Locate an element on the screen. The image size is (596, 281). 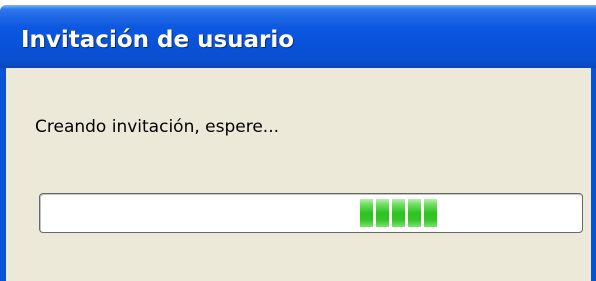
progress-bar is located at coordinates (311, 213).